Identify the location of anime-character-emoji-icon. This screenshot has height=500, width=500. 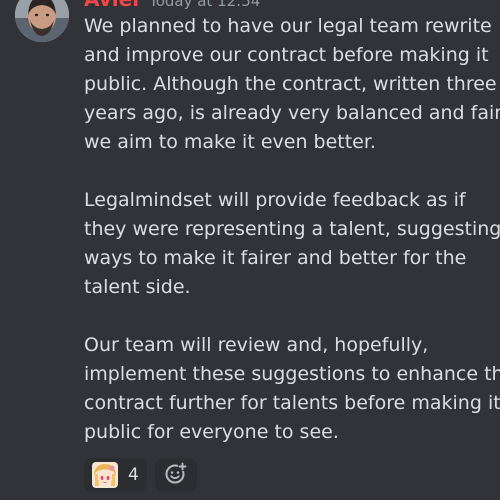
(105, 475).